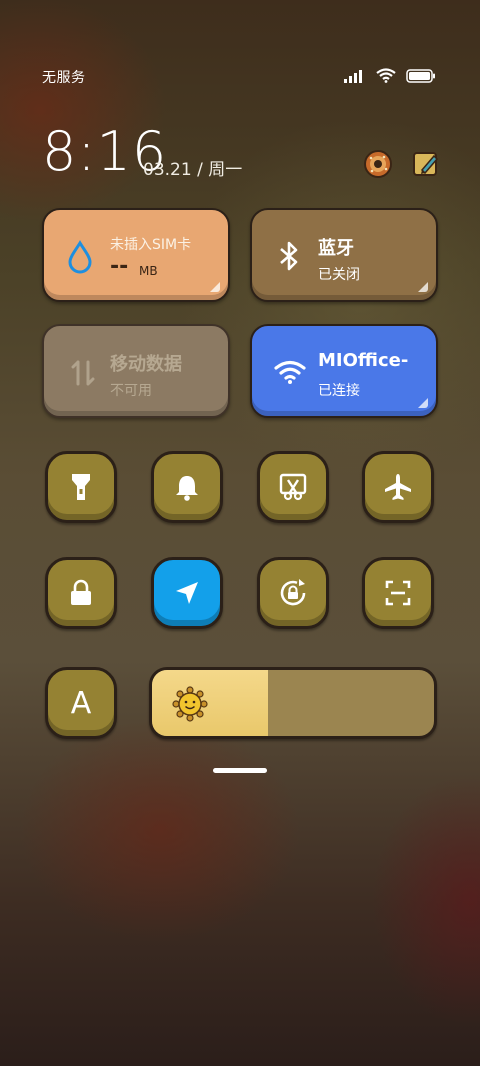 Image resolution: width=480 pixels, height=1066 pixels. Describe the element at coordinates (420, 75) in the screenshot. I see `battery-icon` at that location.